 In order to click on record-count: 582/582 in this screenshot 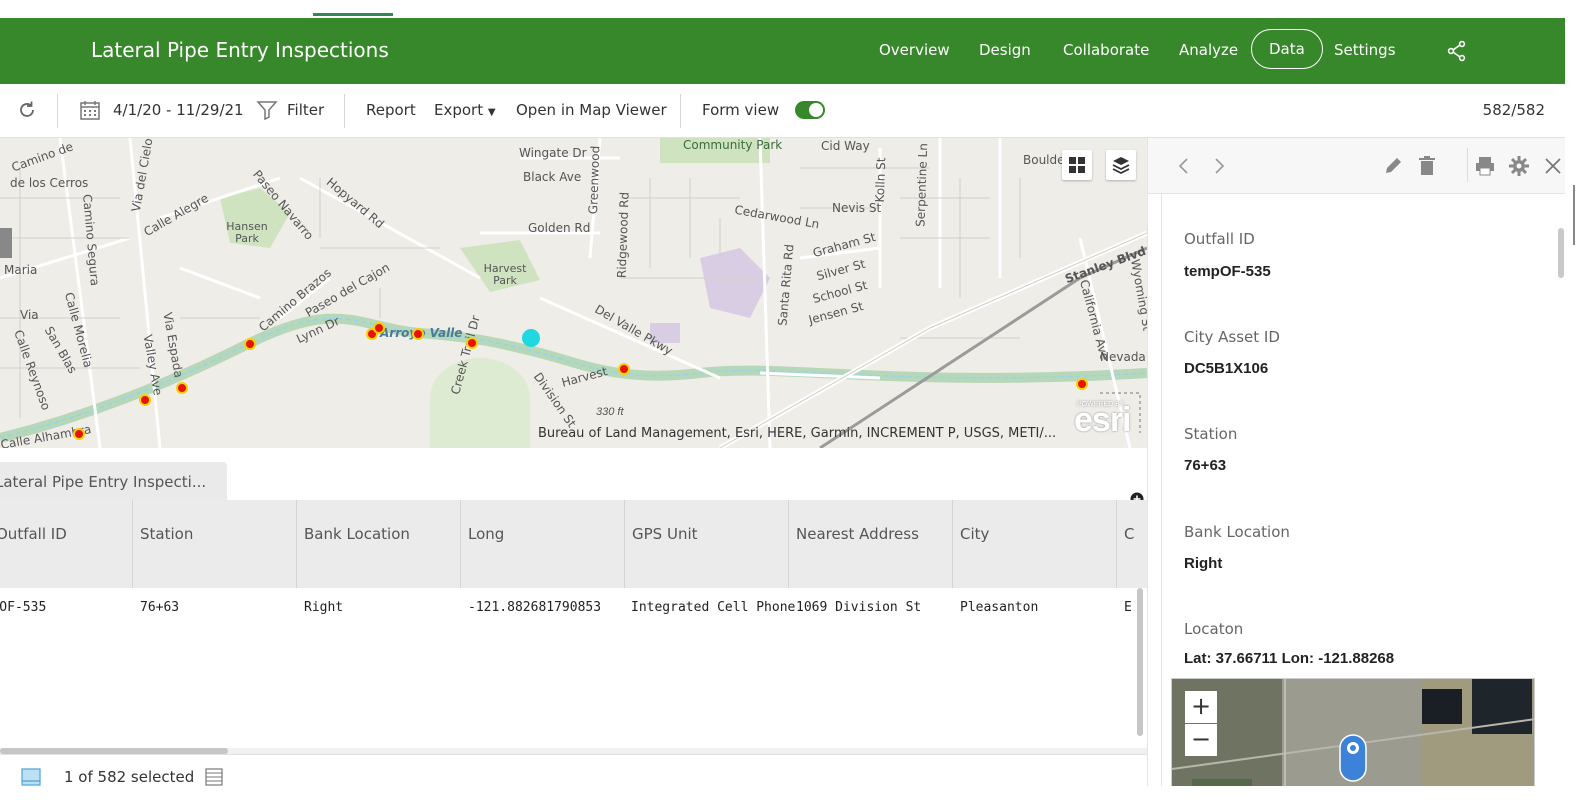, I will do `click(1513, 110)`.